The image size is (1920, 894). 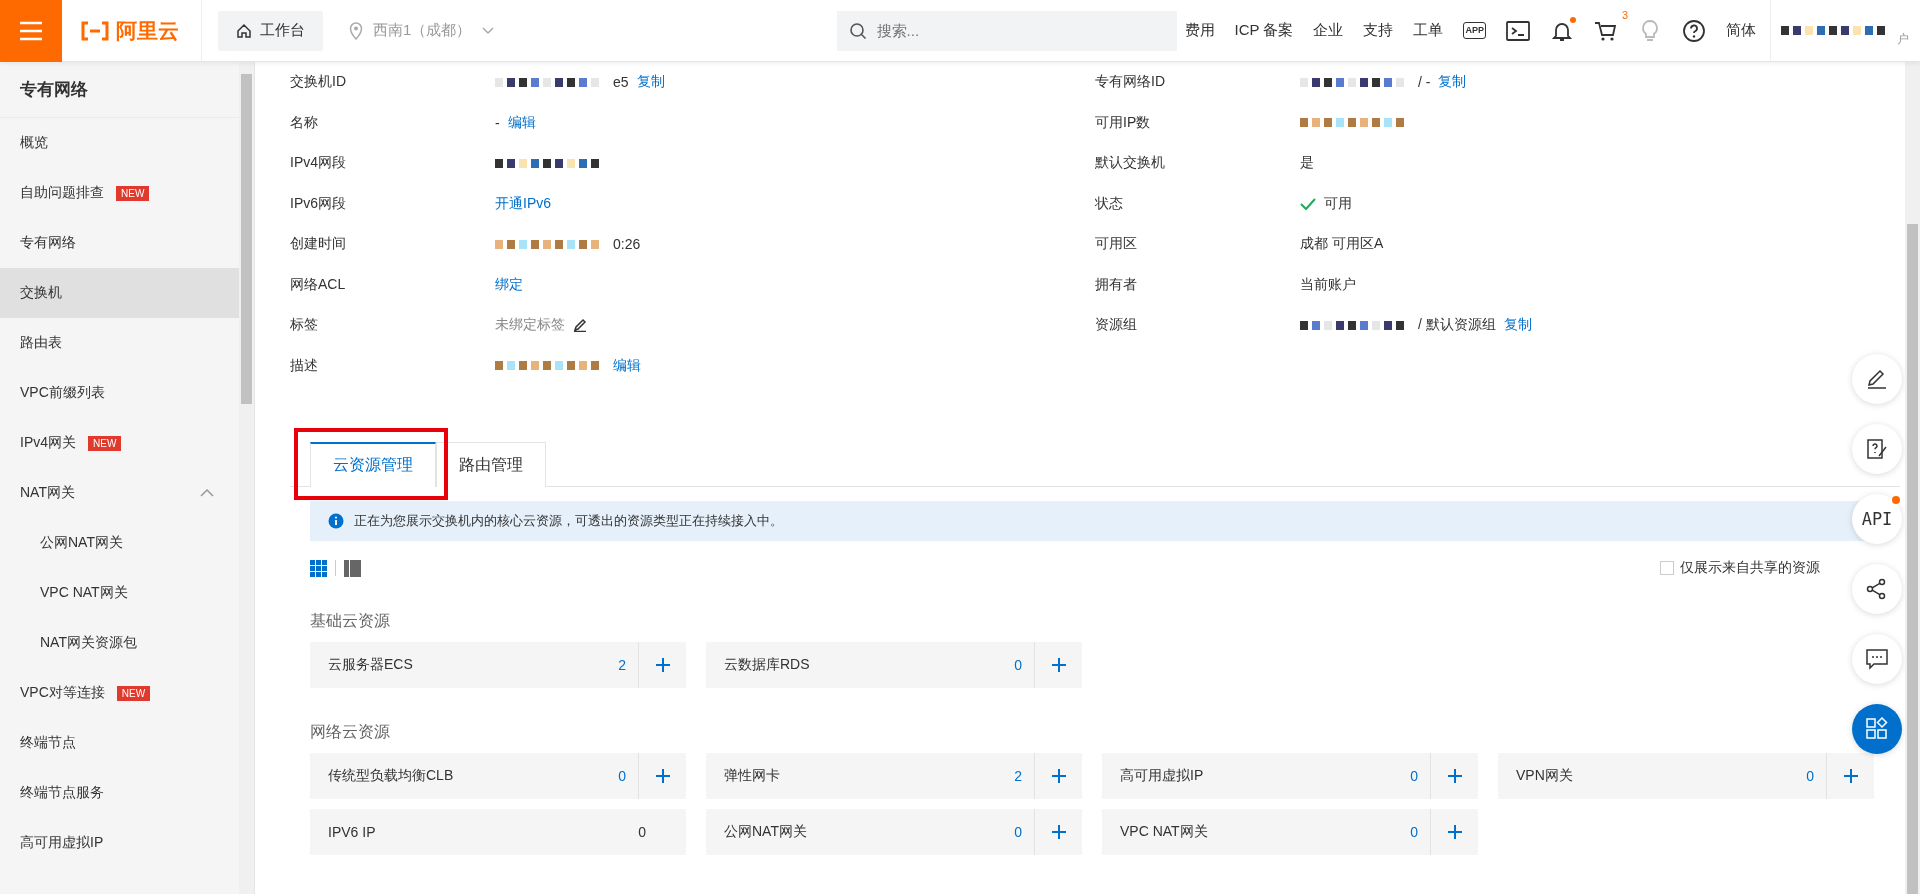 What do you see at coordinates (568, 521) in the screenshot?
I see `info-text: 正在为您展示交换机内的核心云资源，可透出的资源类型正在持续接入中。` at bounding box center [568, 521].